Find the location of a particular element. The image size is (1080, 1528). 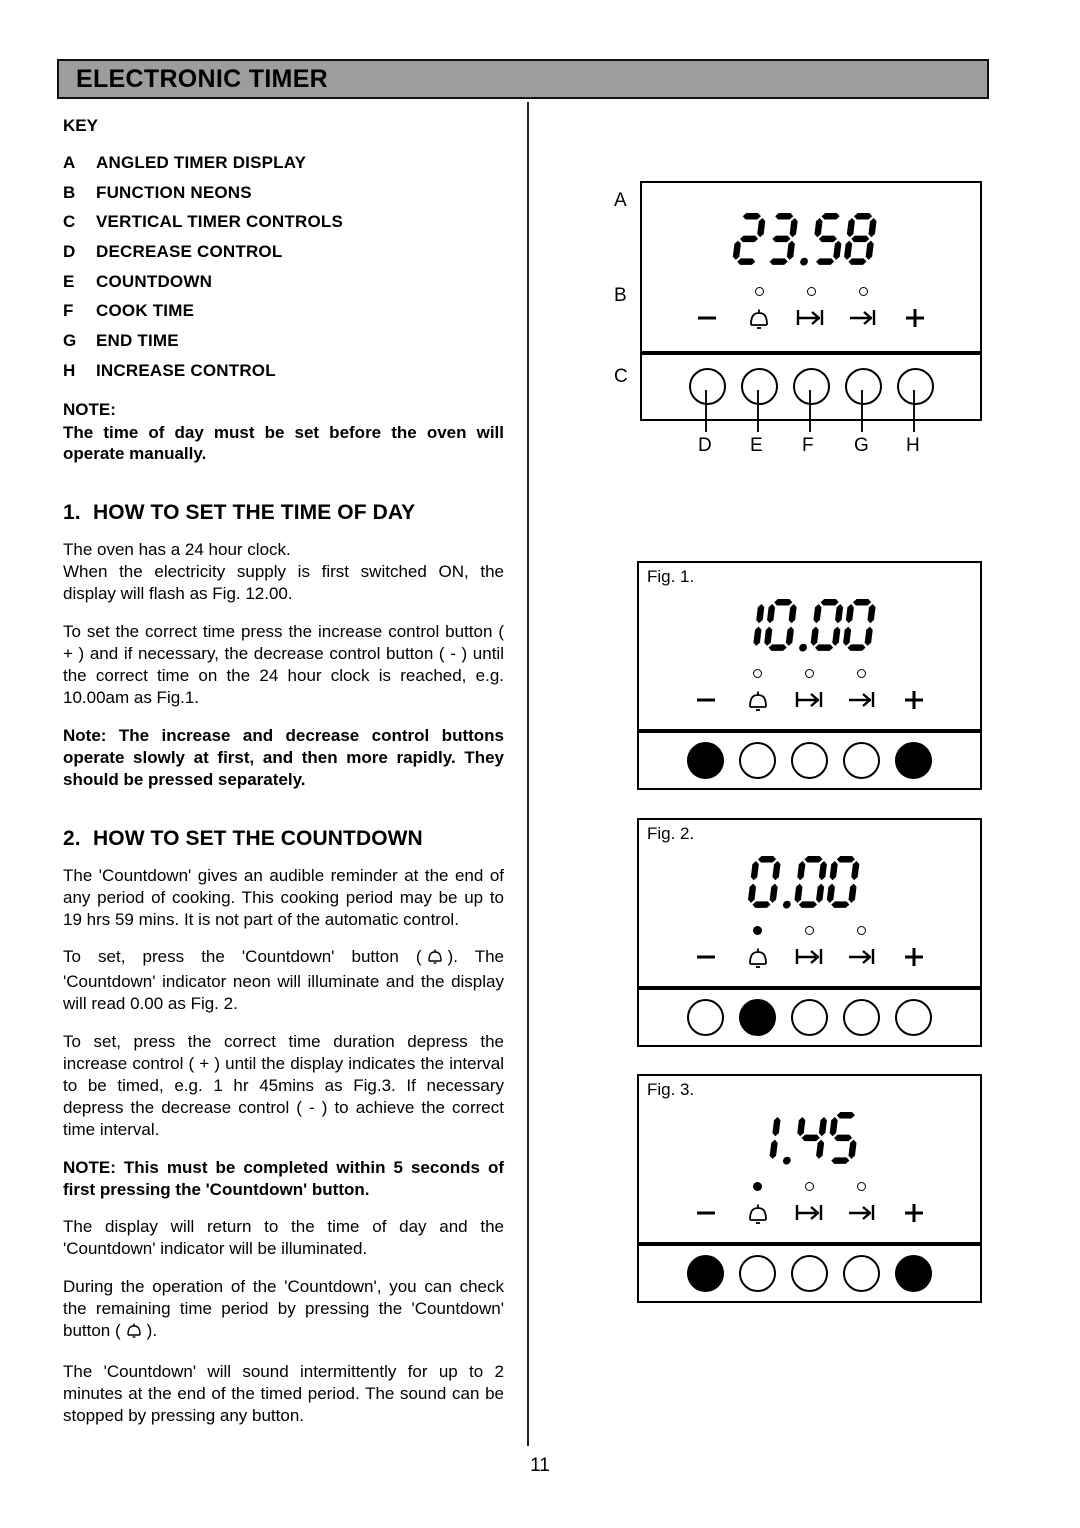

section-2-paragraph-5-post: ). is located at coordinates (152, 1331).